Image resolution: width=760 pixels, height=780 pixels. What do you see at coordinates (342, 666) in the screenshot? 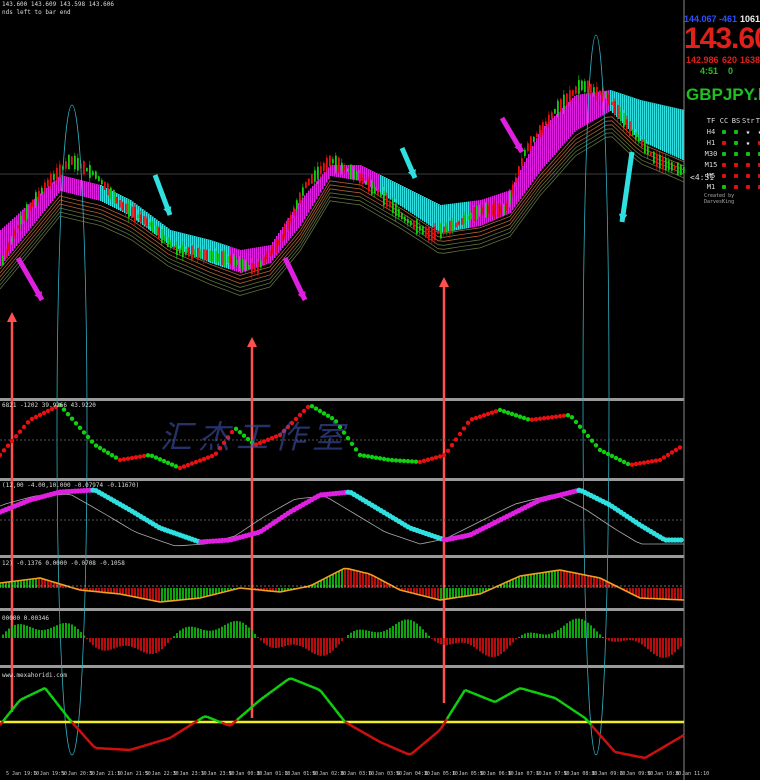
I see `pane-separator` at bounding box center [342, 666].